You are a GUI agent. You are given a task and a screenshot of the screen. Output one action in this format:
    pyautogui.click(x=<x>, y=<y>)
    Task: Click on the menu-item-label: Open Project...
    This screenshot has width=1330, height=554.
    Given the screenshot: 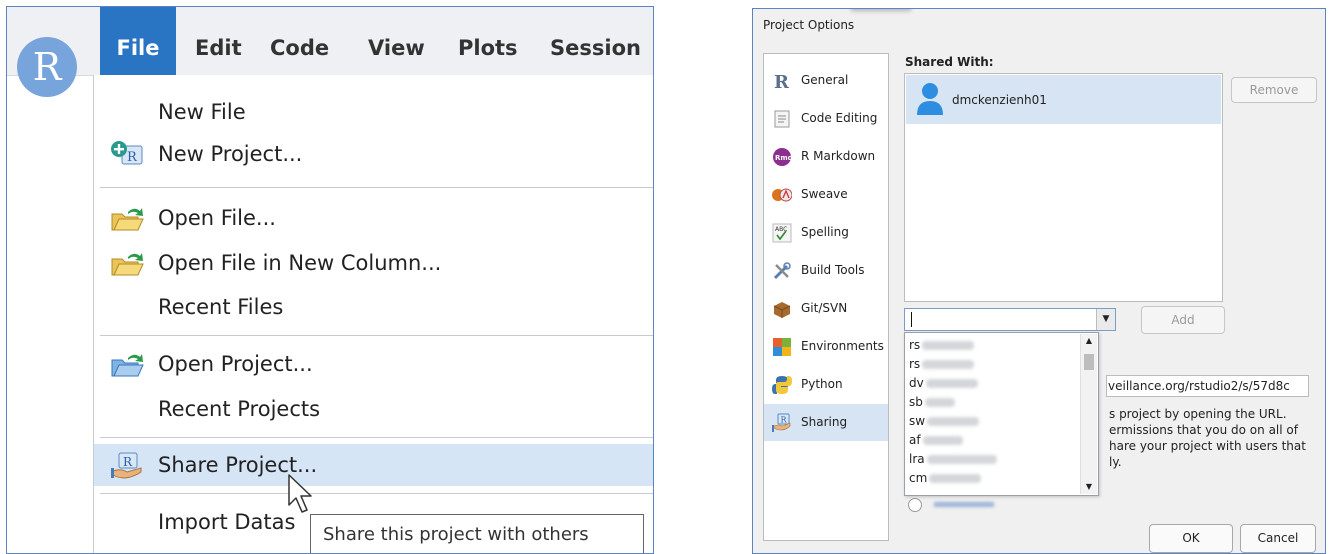 What is the action you would take?
    pyautogui.click(x=235, y=364)
    